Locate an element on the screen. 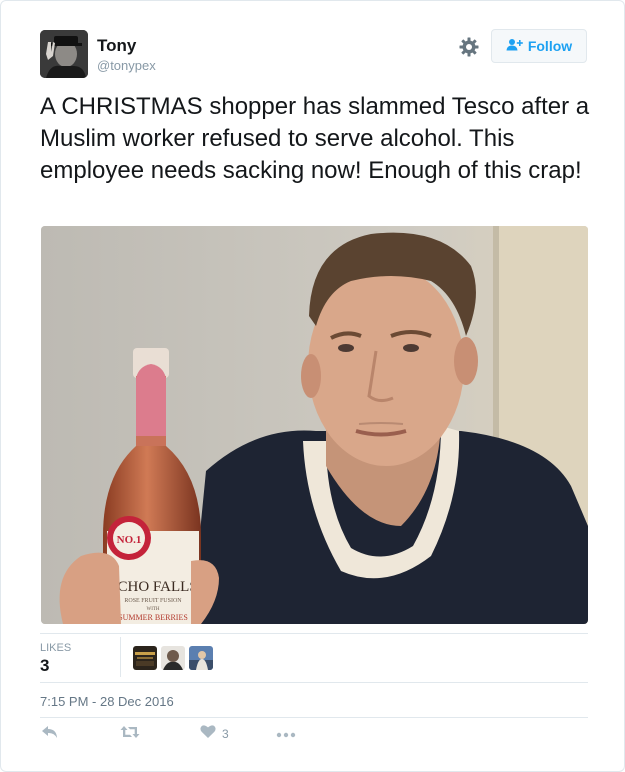 This screenshot has height=772, width=625. follow-label: Follow is located at coordinates (550, 46).